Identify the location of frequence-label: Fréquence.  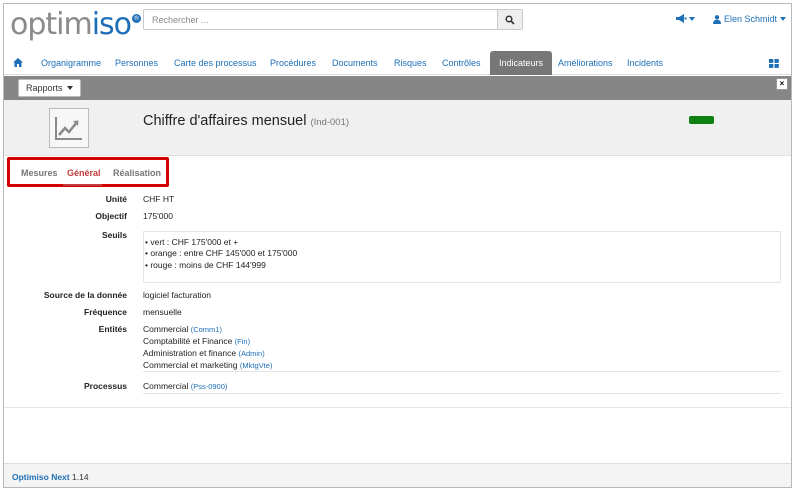
(105, 312).